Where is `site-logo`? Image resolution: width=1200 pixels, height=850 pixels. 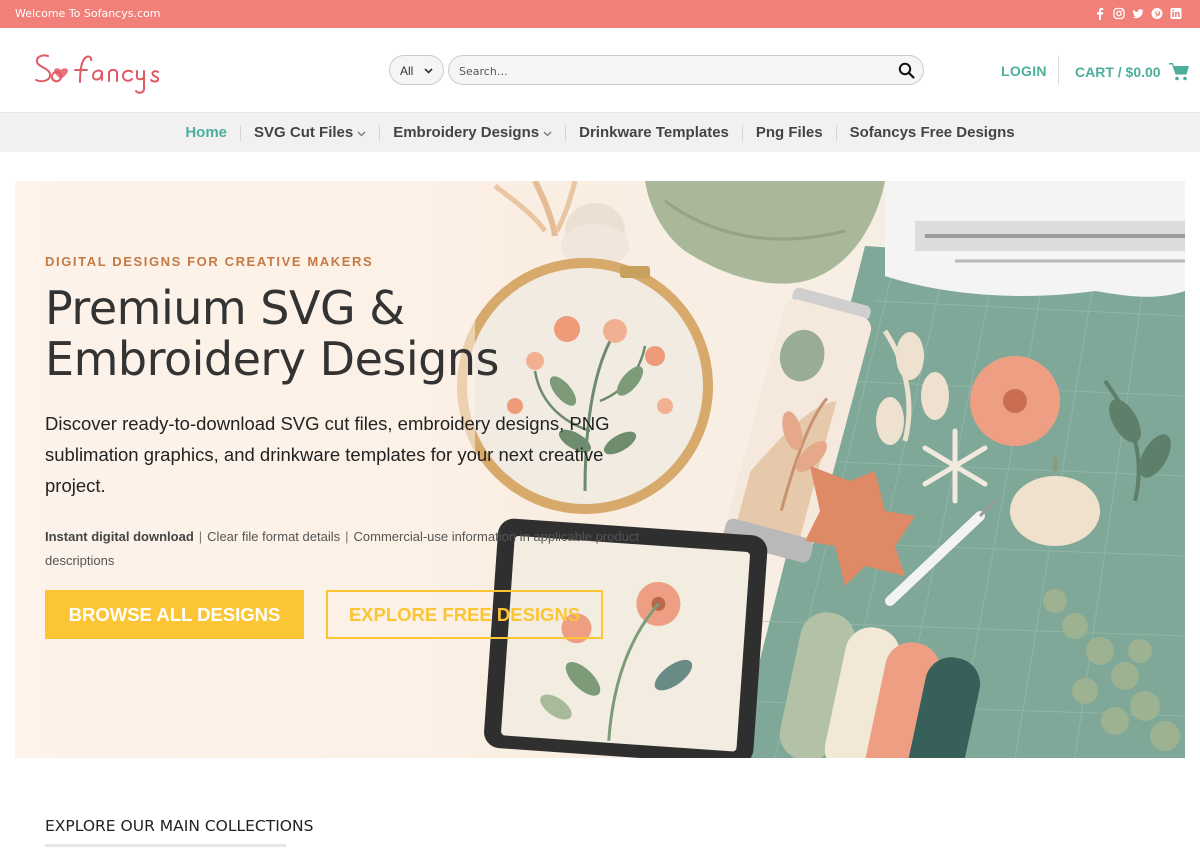
site-logo is located at coordinates (115, 70).